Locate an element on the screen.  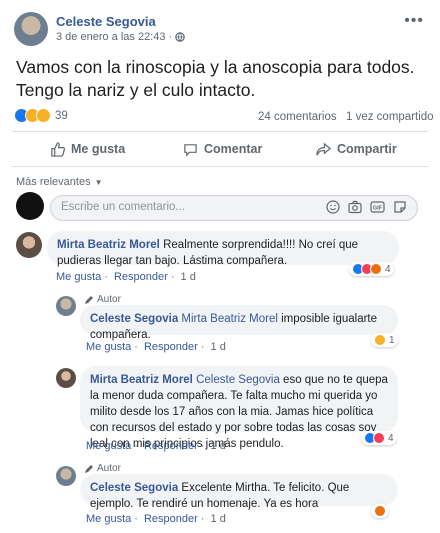
reaction-summary: 39 is located at coordinates (41, 115).